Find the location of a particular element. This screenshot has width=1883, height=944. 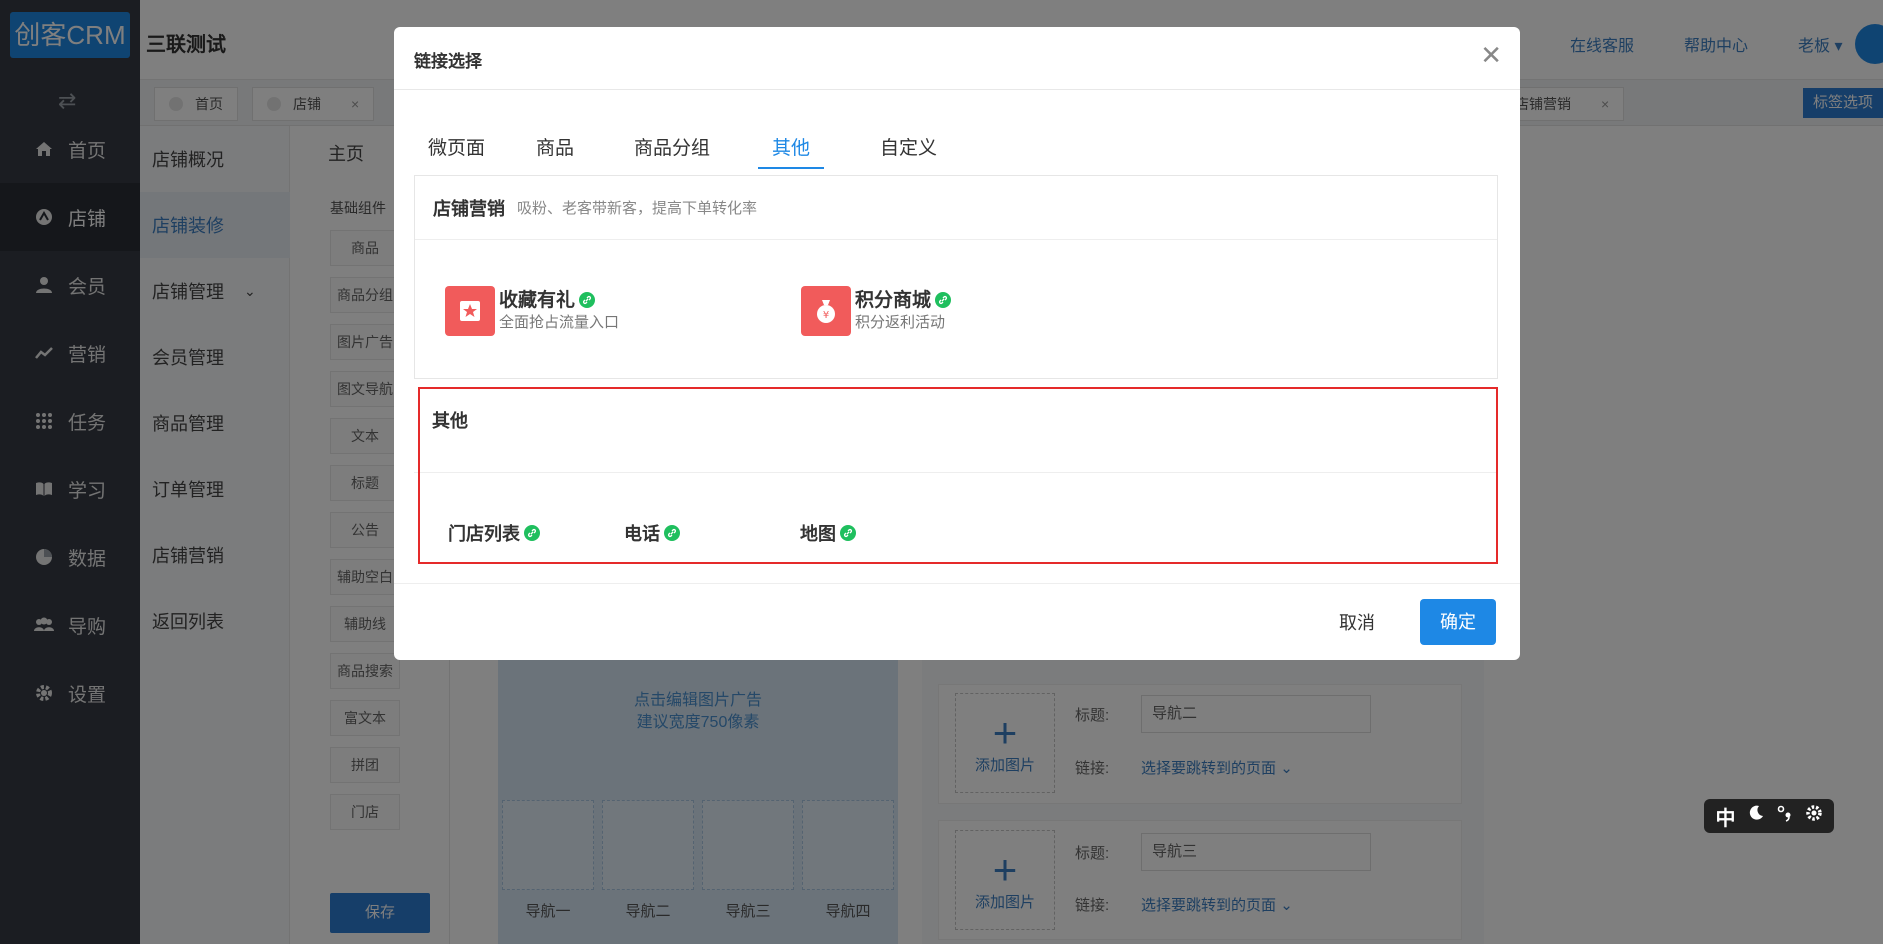

app-favorite-gift: 收藏有礼 全面抢占流量入口 is located at coordinates (532, 311).